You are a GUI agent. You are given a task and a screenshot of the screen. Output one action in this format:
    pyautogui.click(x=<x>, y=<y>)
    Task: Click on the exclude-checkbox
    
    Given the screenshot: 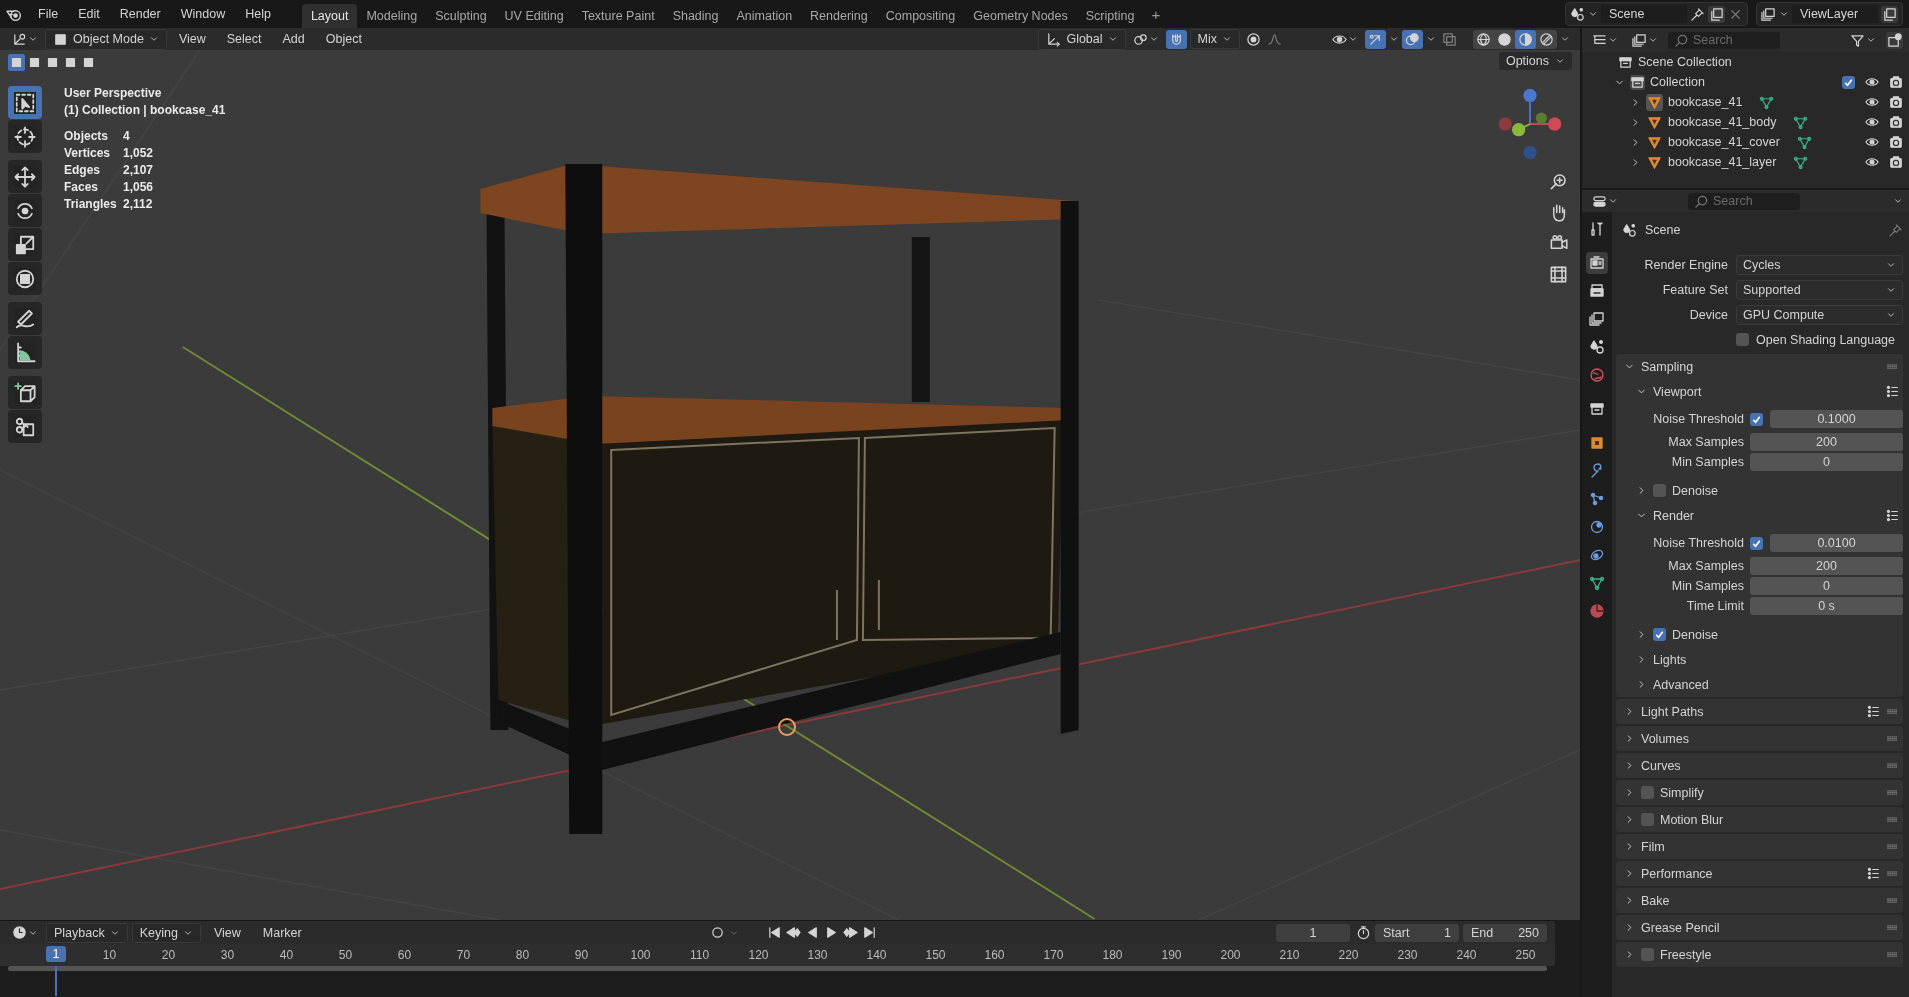 What is the action you would take?
    pyautogui.click(x=1848, y=82)
    